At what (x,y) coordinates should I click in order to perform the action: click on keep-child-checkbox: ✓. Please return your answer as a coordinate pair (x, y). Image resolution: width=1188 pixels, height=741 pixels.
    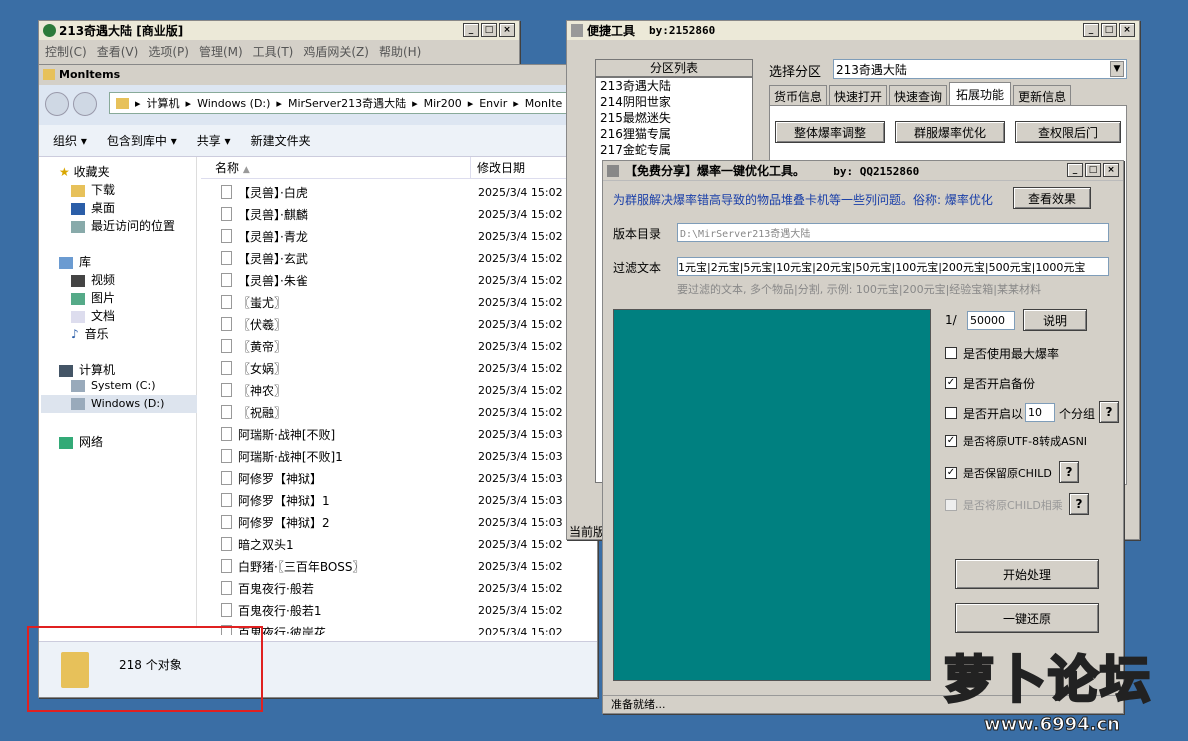
    Looking at the image, I should click on (951, 473).